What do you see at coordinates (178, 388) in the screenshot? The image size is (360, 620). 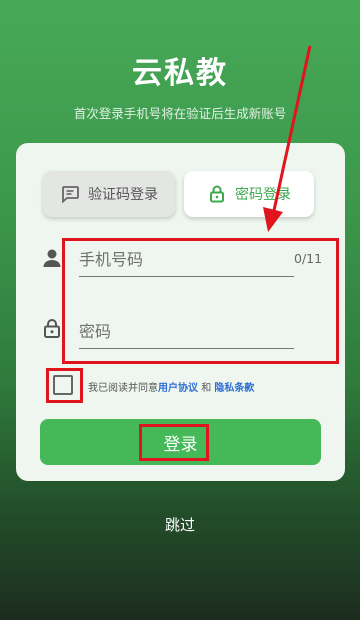 I see `user-agreement-link: 用户协议` at bounding box center [178, 388].